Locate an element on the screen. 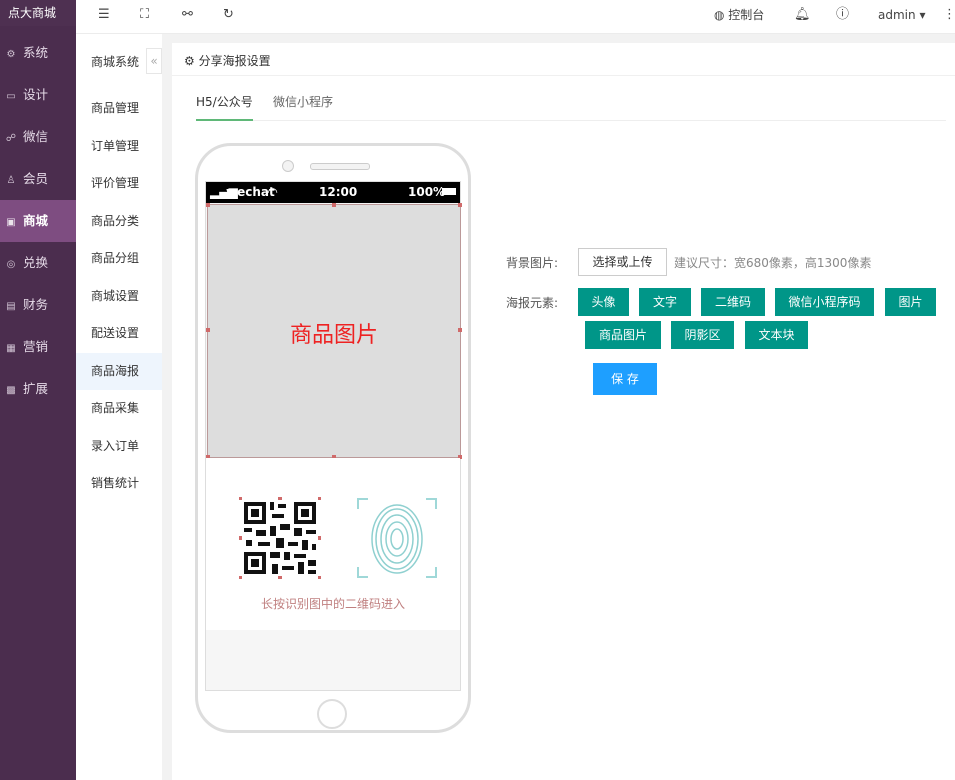 The image size is (955, 780). poster-bottom-area: 长按识别图中的二维码进入 is located at coordinates (333, 544).